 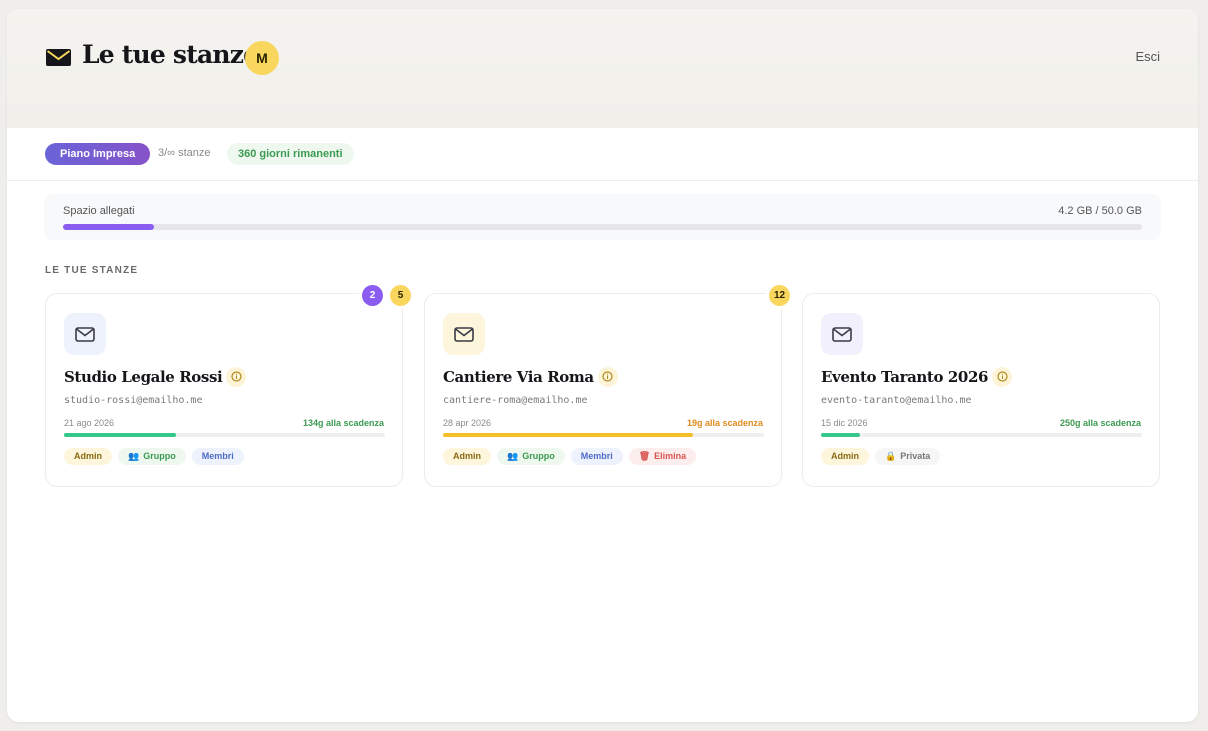 What do you see at coordinates (908, 456) in the screenshot?
I see `private-badge: 🔒 Privata` at bounding box center [908, 456].